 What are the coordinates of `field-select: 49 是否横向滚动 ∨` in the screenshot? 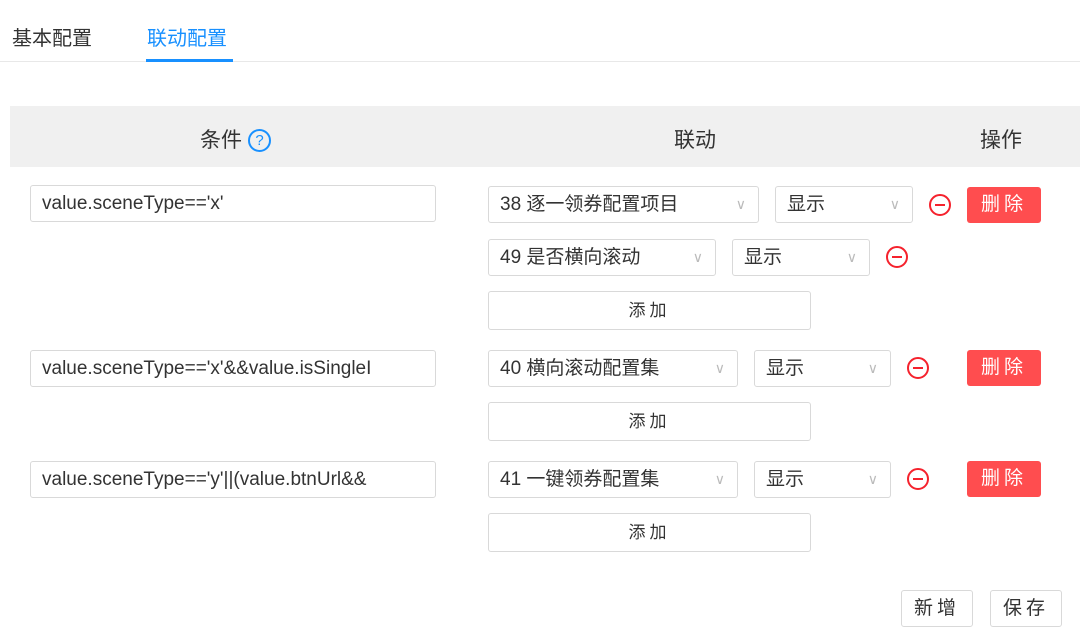 It's located at (602, 257).